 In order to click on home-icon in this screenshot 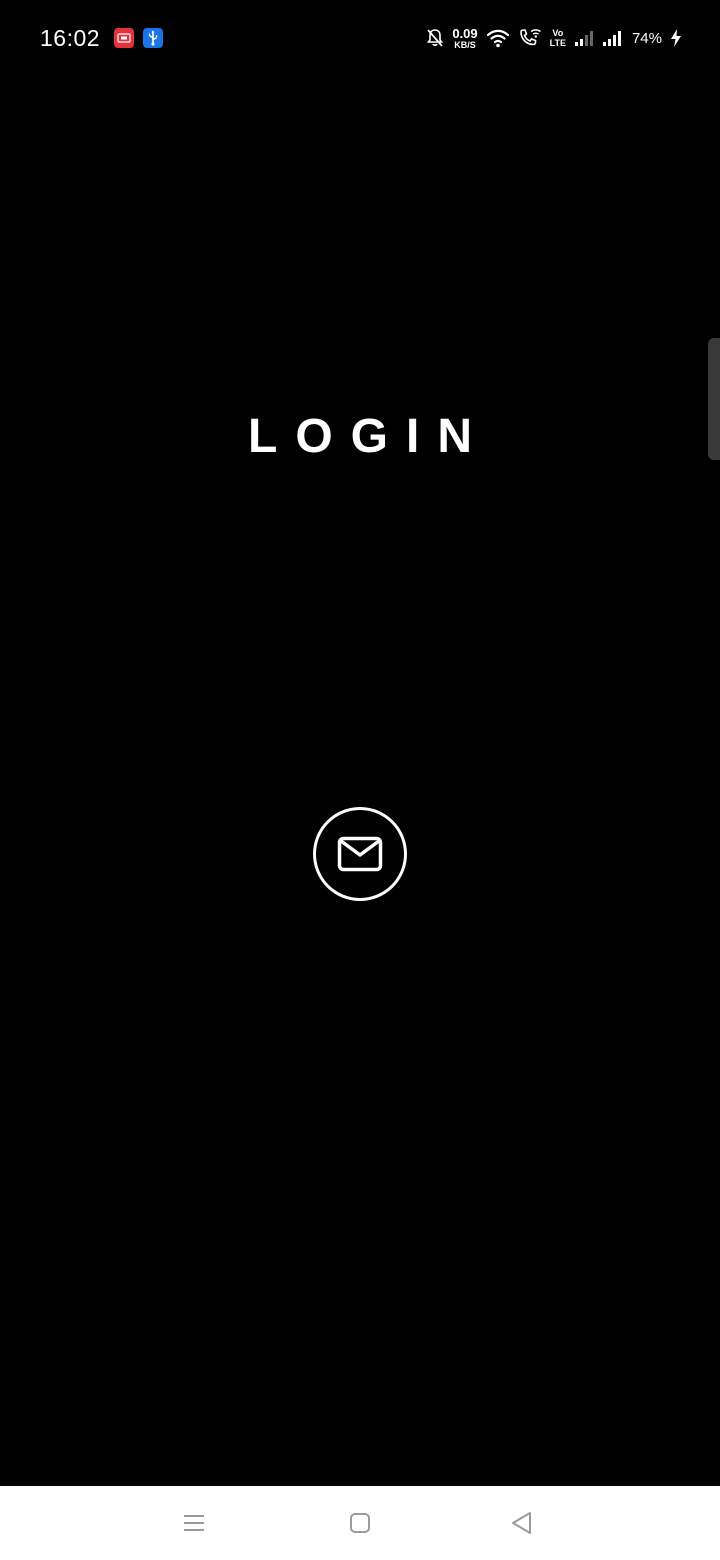, I will do `click(360, 1523)`.